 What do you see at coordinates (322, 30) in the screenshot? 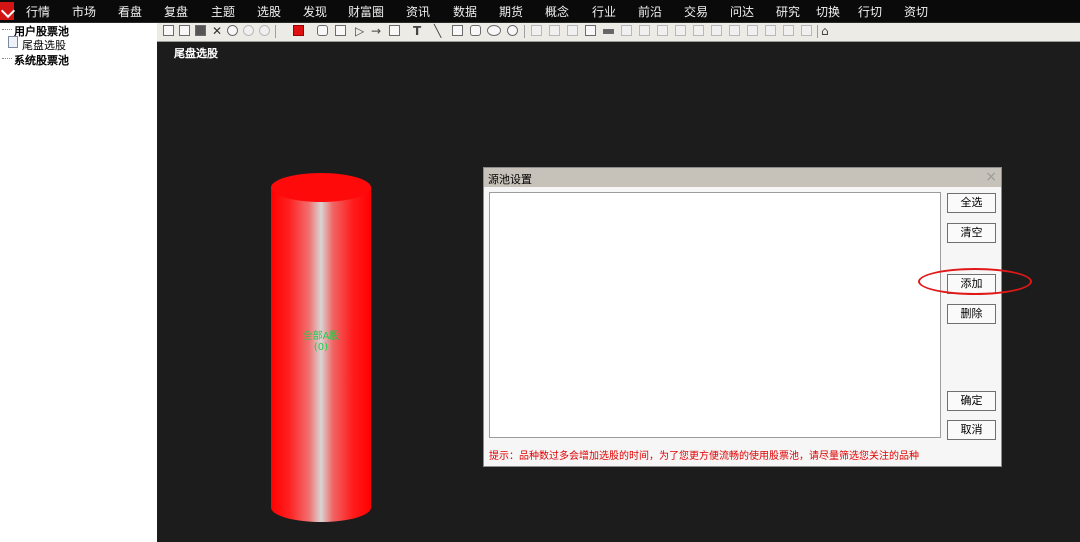
I see `cylinder-tool-icon` at bounding box center [322, 30].